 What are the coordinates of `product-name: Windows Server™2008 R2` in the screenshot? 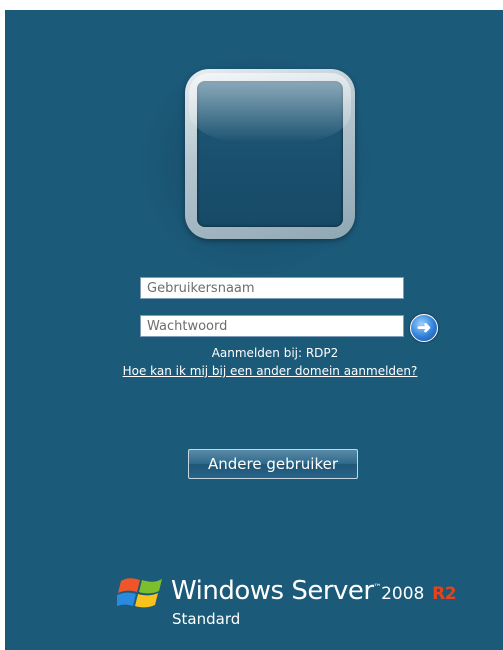 It's located at (314, 591).